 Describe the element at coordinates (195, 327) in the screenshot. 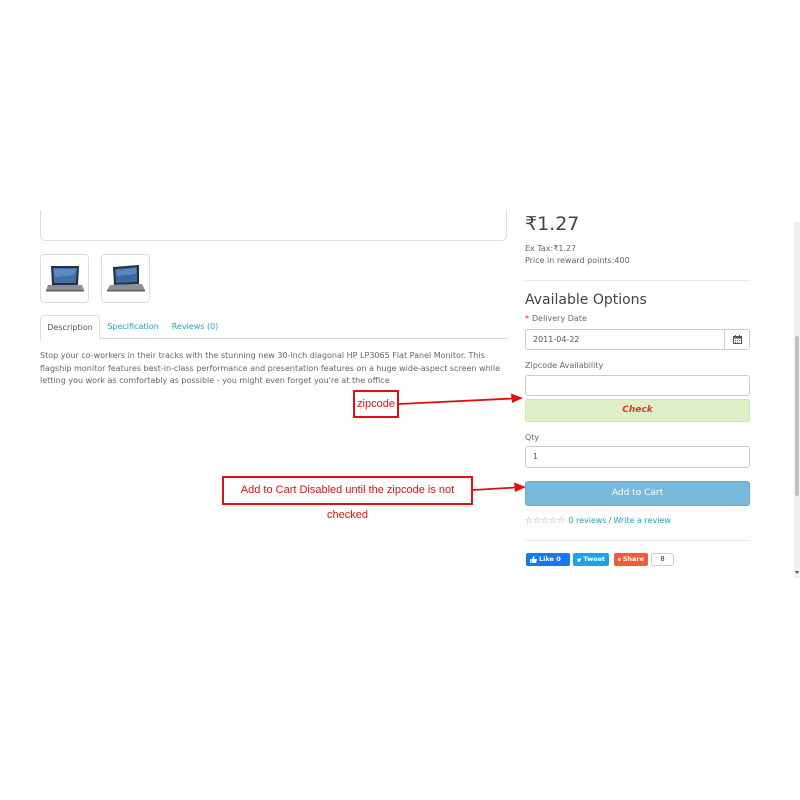

I see `tab-reviews: Reviews (0)` at that location.